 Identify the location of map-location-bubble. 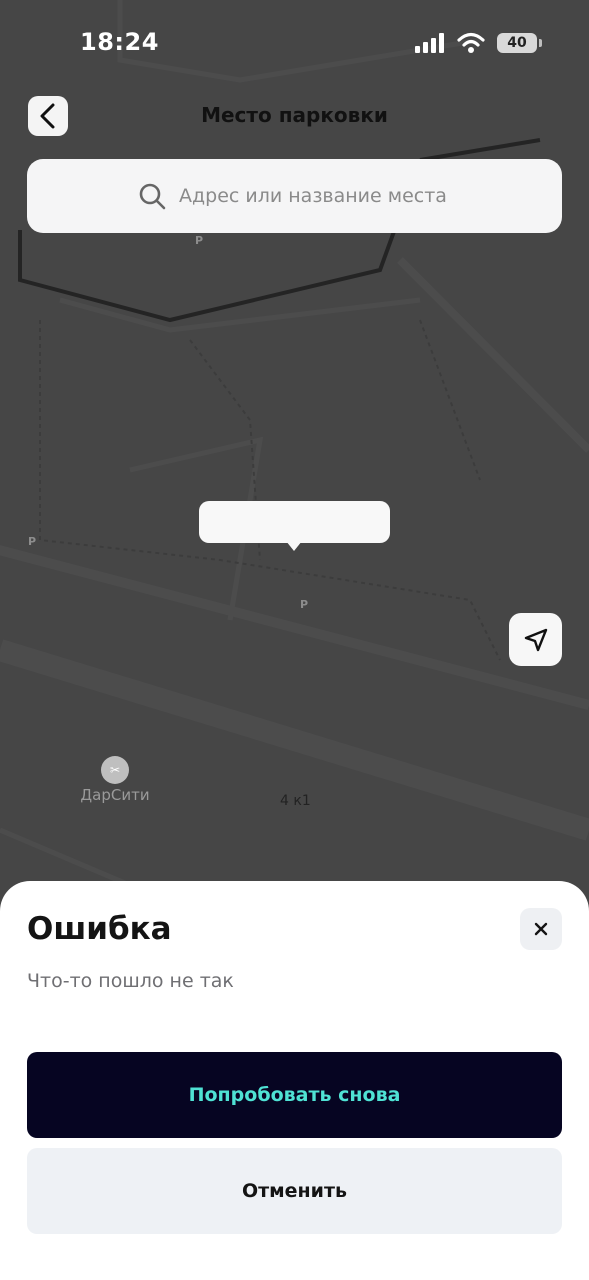
(294, 522).